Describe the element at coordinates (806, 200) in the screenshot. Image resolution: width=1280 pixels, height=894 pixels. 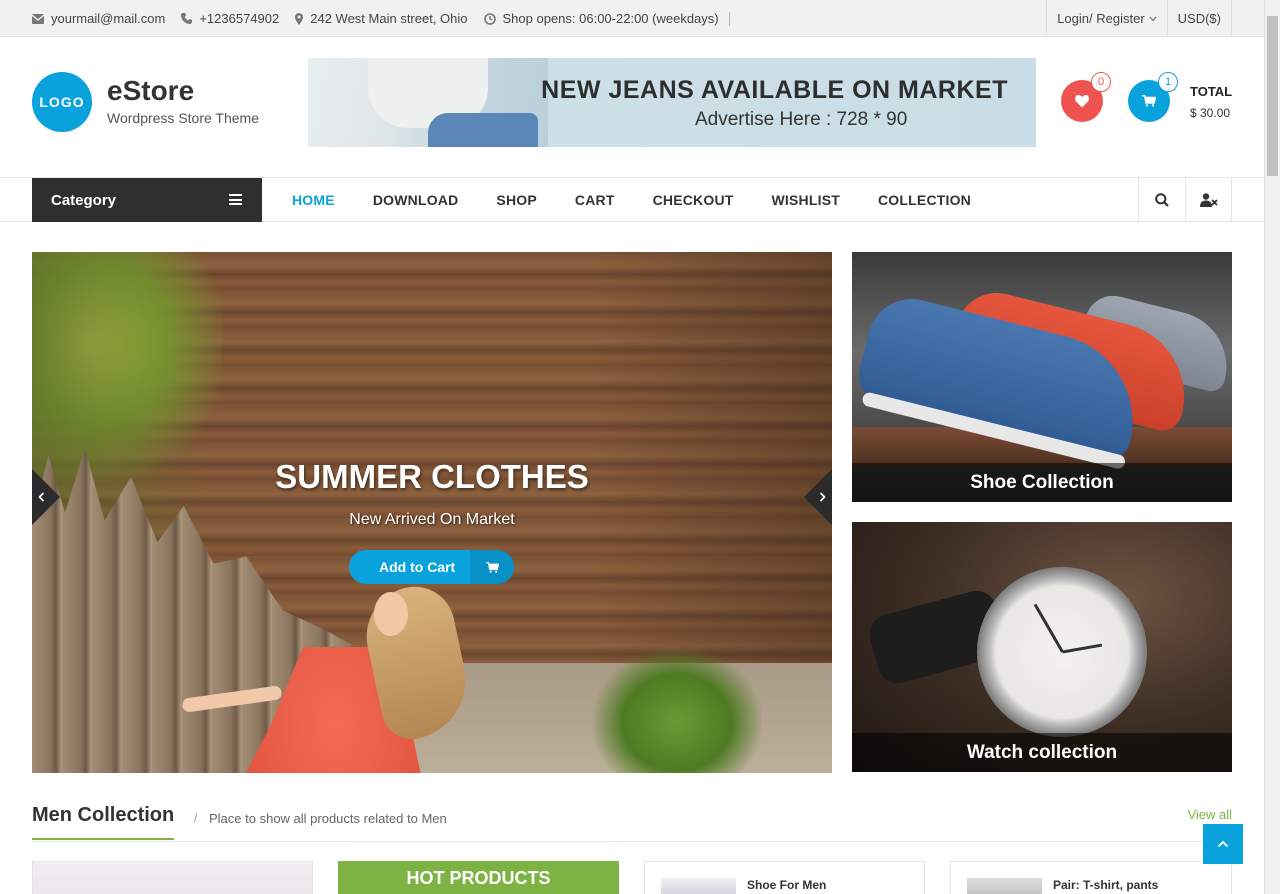
I see `menu-item-wishlist: WISHLIST` at that location.